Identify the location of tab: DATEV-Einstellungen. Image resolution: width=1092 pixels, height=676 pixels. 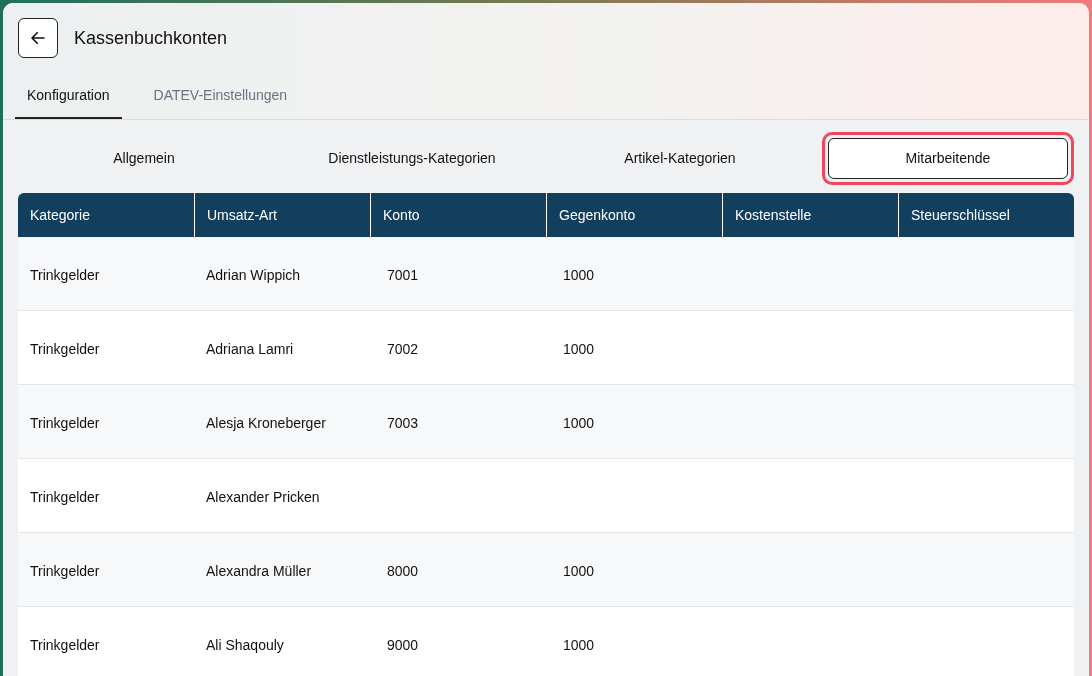
(220, 96).